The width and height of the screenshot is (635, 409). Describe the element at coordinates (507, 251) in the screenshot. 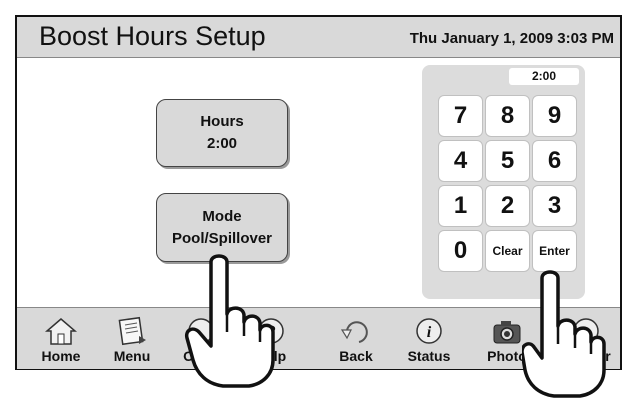

I see `key-clear: Clear` at that location.